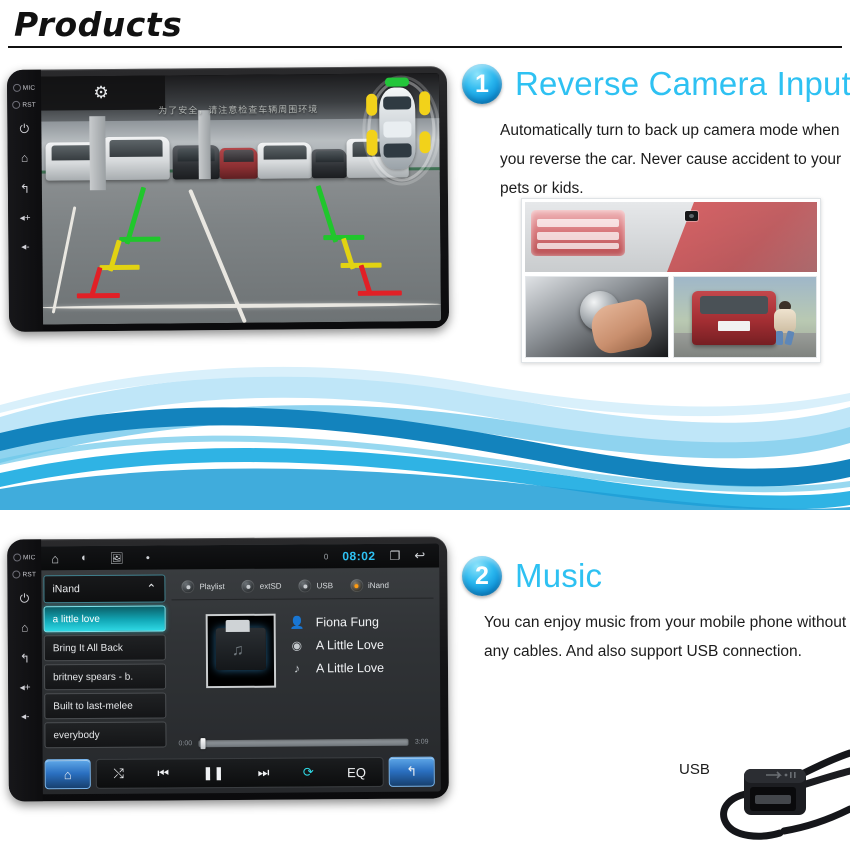  Describe the element at coordinates (297, 668) in the screenshot. I see `note-icon: ♪` at that location.